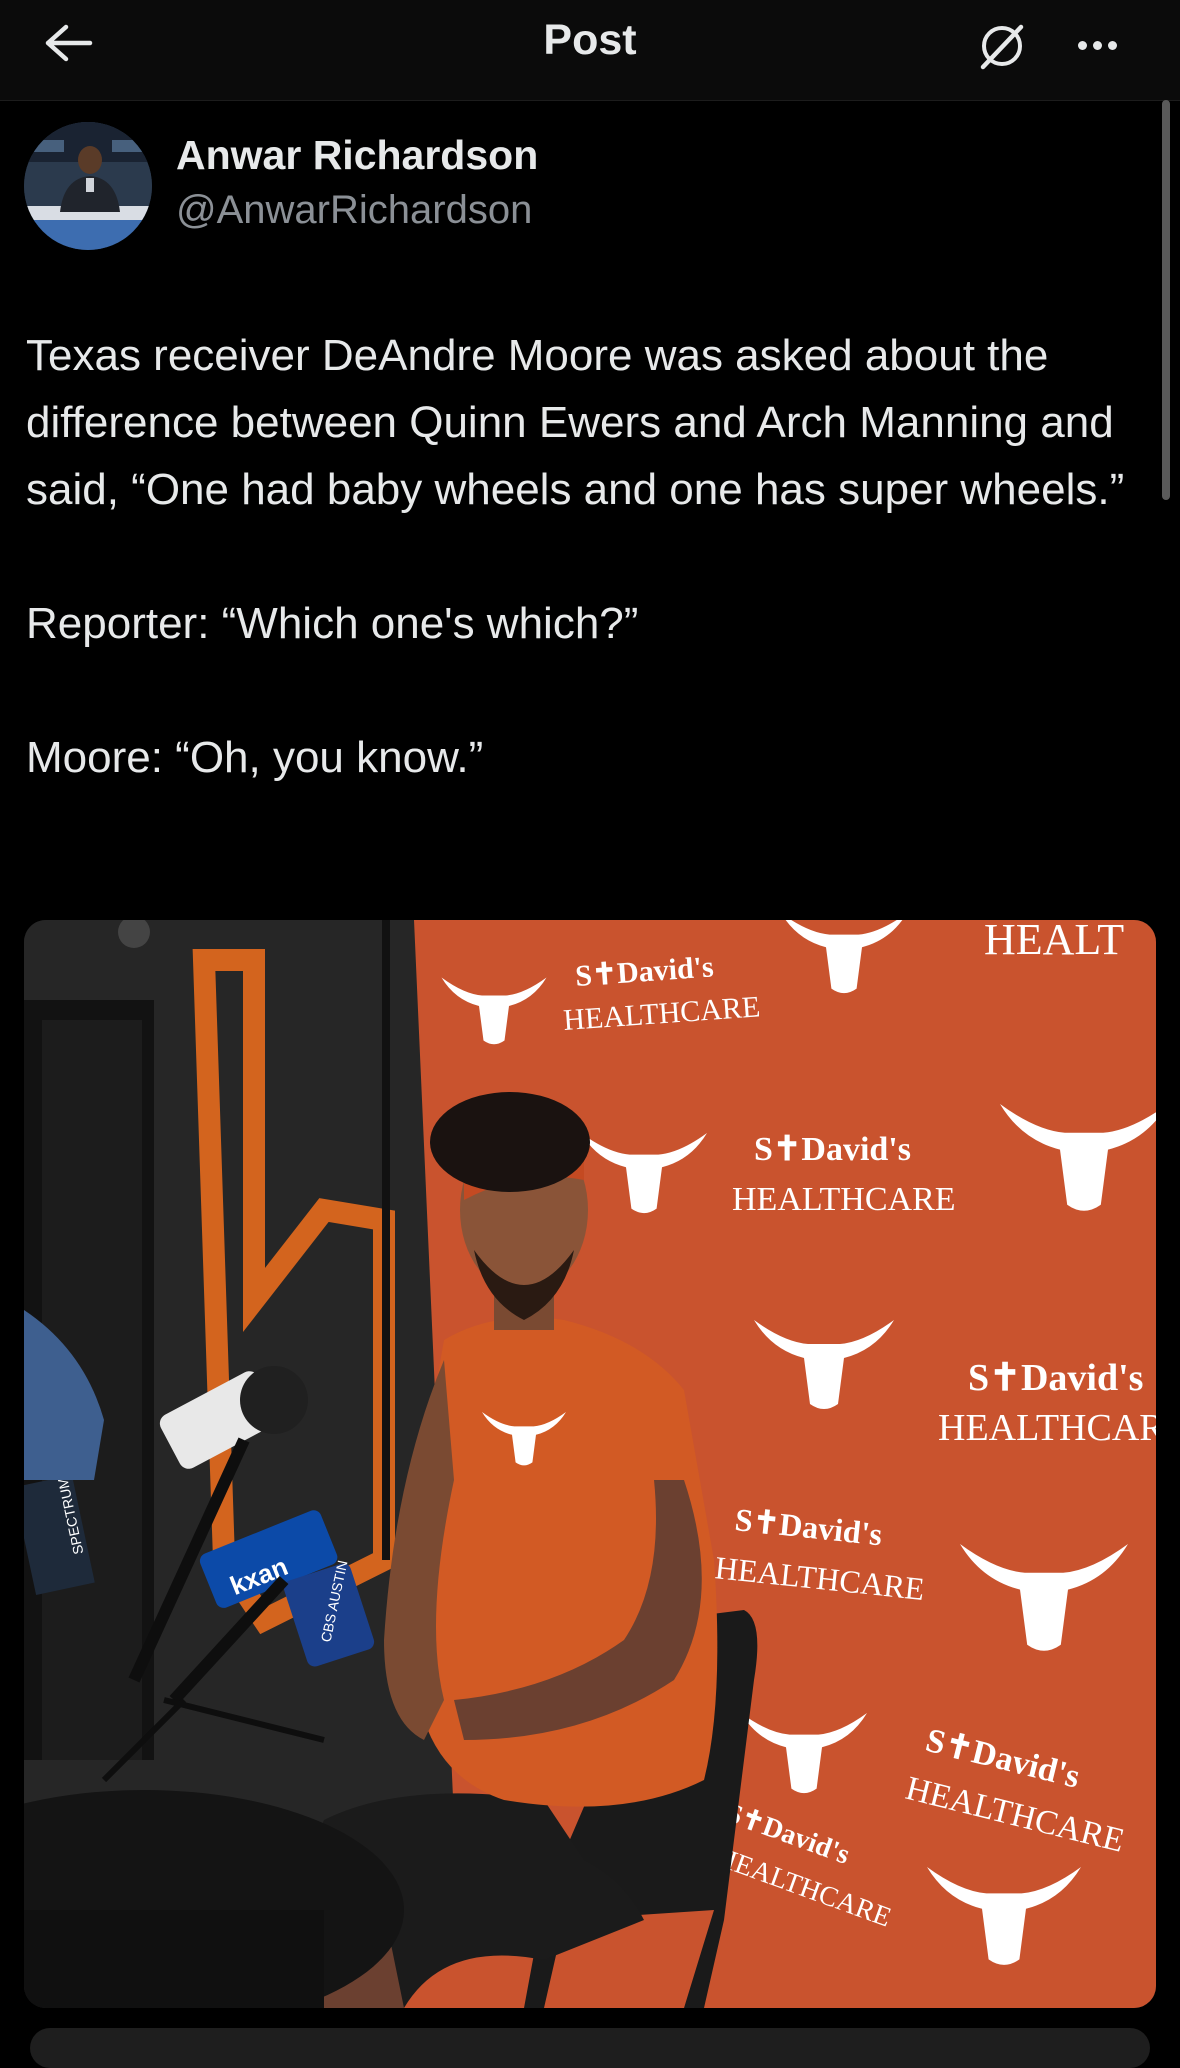  I want to click on author-handle: @AnwarRichardson, so click(354, 210).